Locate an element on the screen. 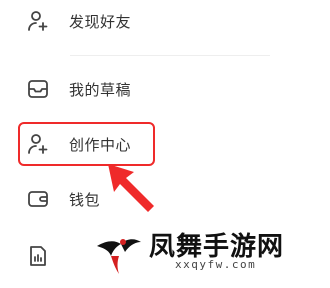 This screenshot has height=288, width=330. menu-item-wallet: 钱包 is located at coordinates (62, 199).